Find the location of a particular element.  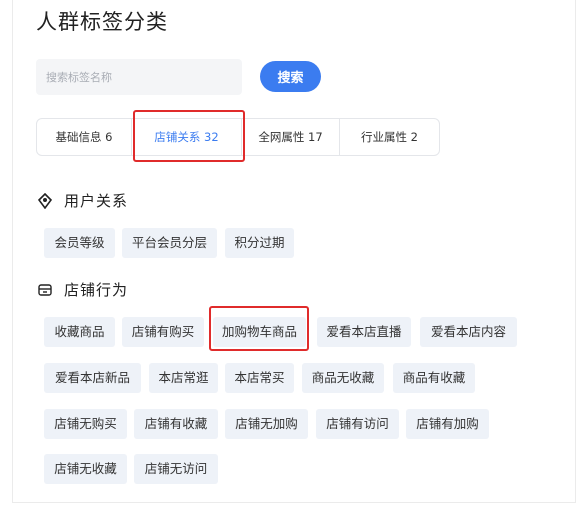

tag-chip: 店铺无加购 is located at coordinates (266, 424).